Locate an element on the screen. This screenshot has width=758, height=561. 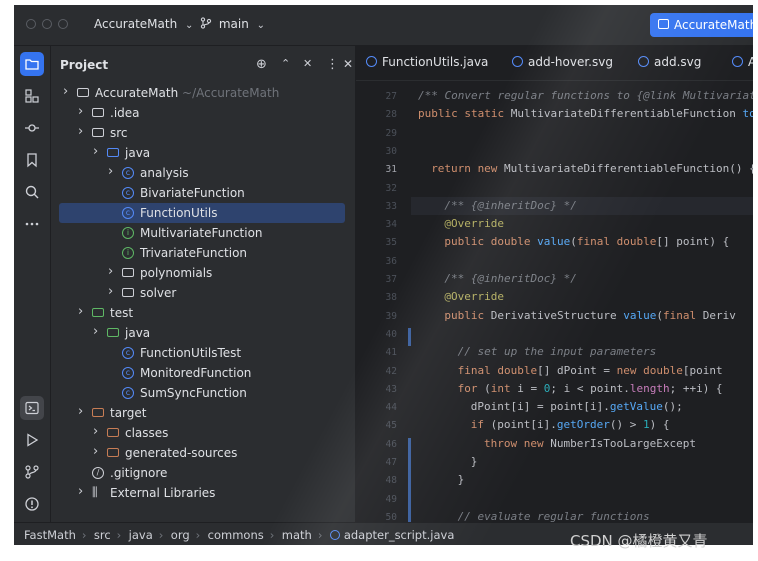
commit-tool-button is located at coordinates (32, 128).